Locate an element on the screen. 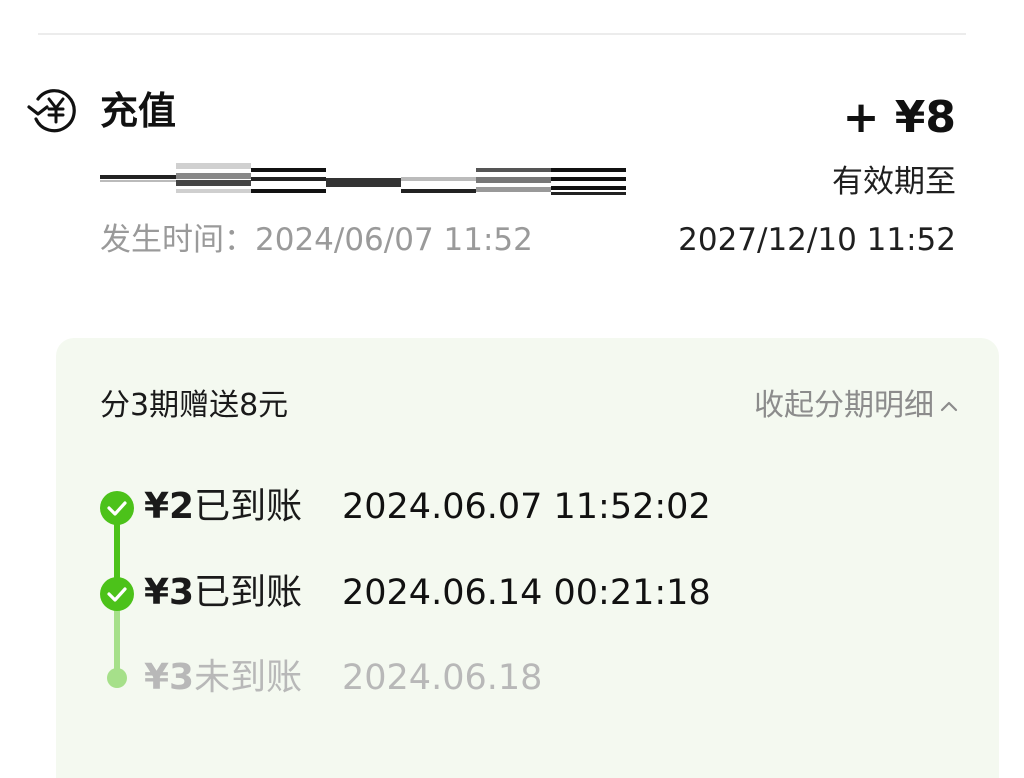 Image resolution: width=1024 pixels, height=778 pixels. top-divider is located at coordinates (502, 34).